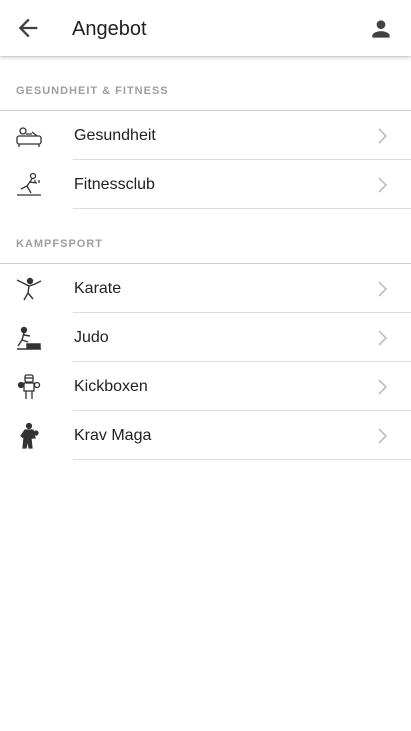 This screenshot has width=411, height=731. Describe the element at coordinates (29, 387) in the screenshot. I see `kickboxing-icon` at that location.